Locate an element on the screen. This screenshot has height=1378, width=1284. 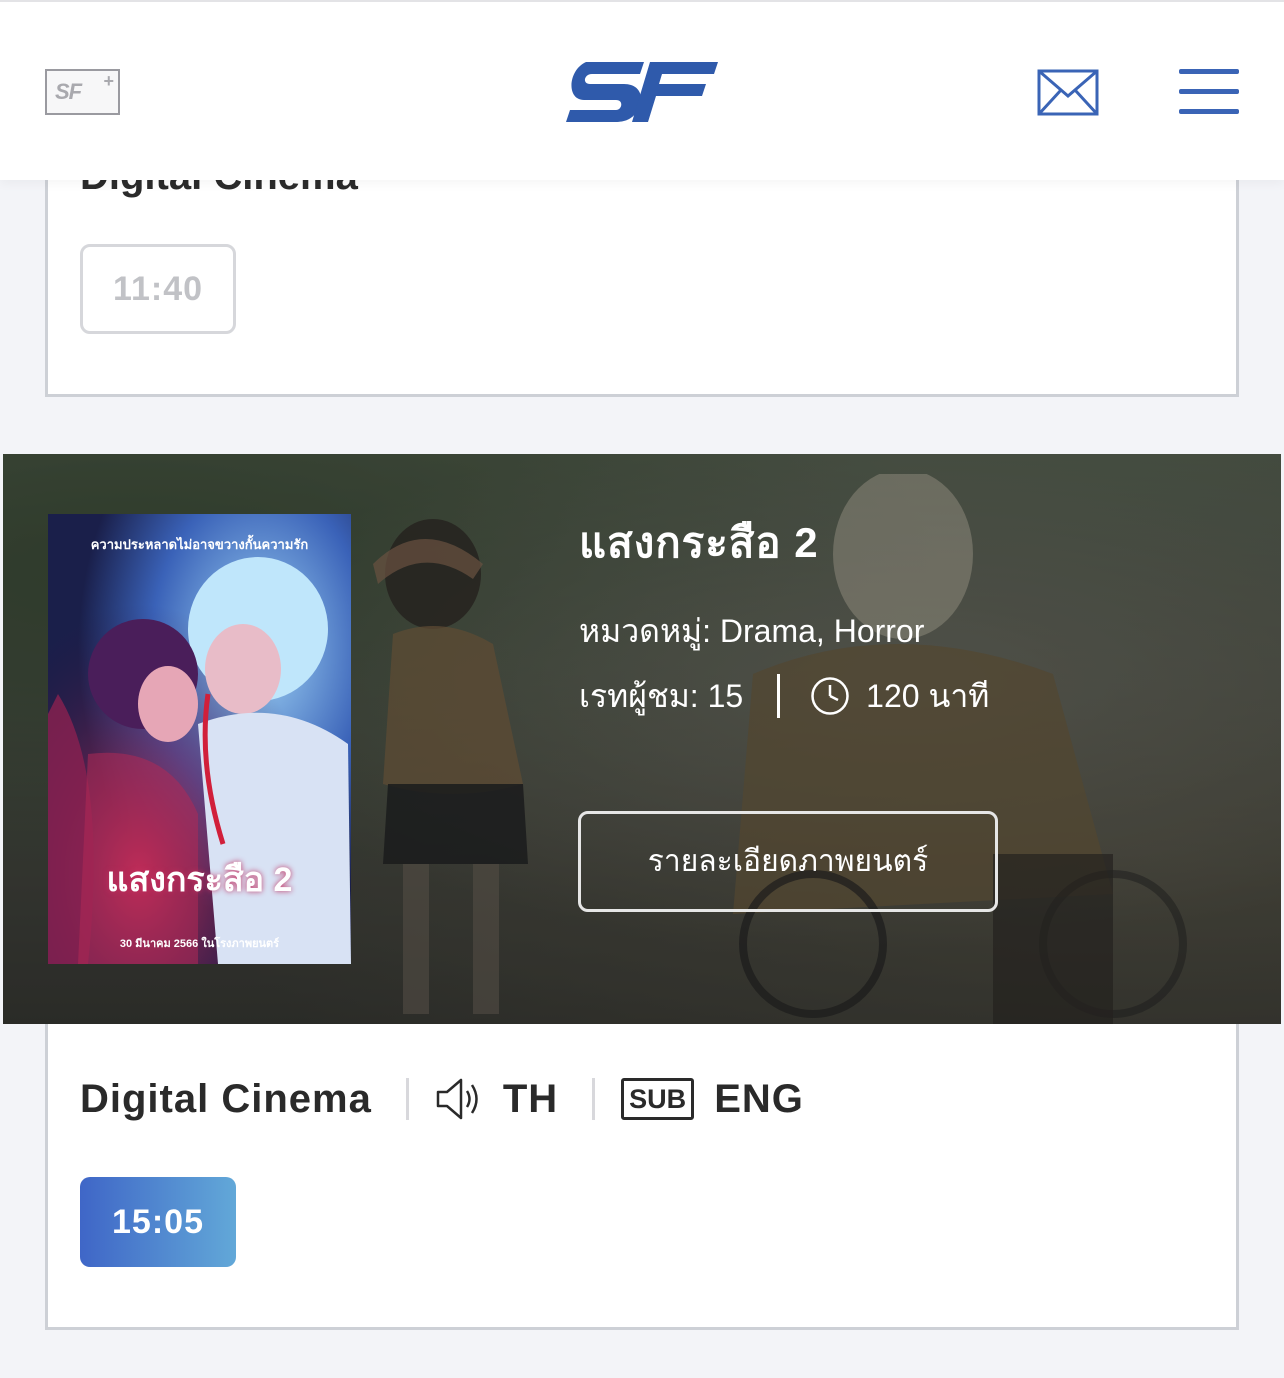
poster-release-date: 30 มีนาคม 2566 ในโรงภาพยนตร์ is located at coordinates (199, 944).